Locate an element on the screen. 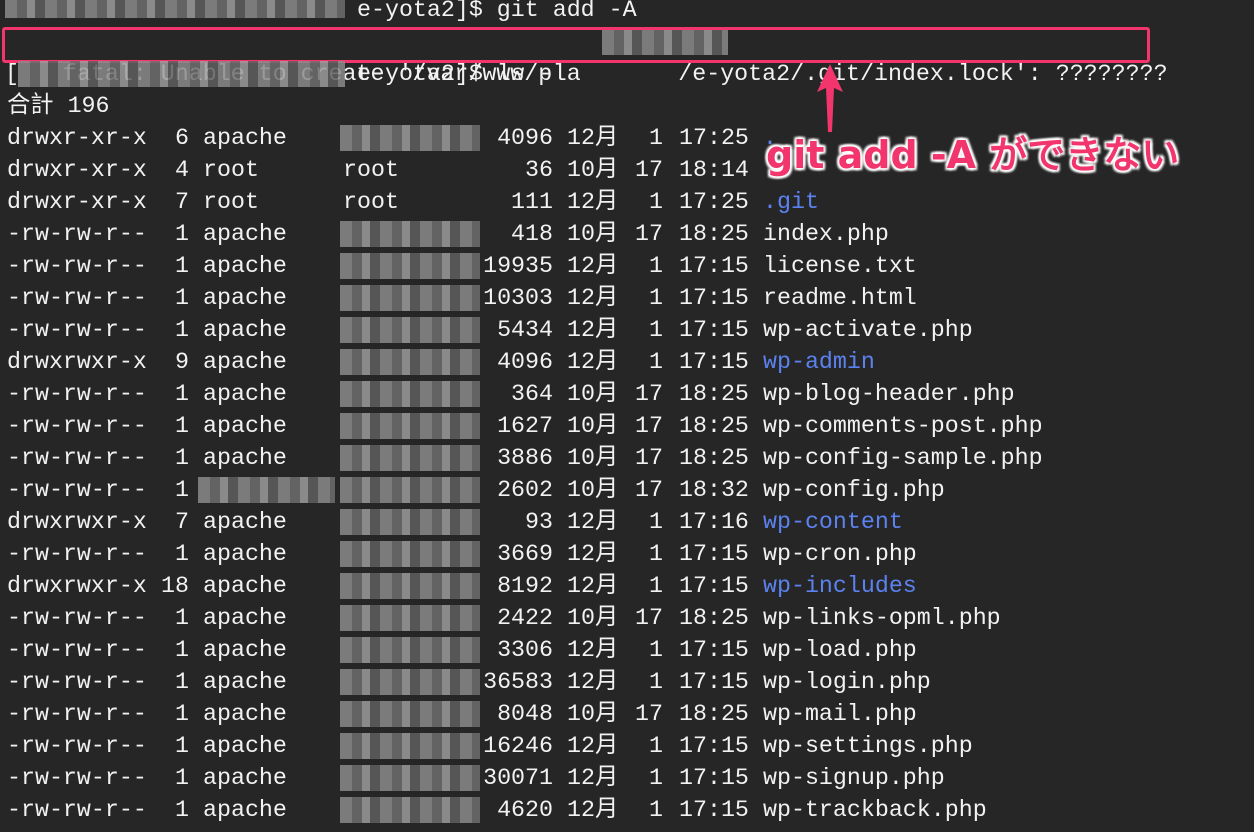  file-size: 36 is located at coordinates (539, 170).